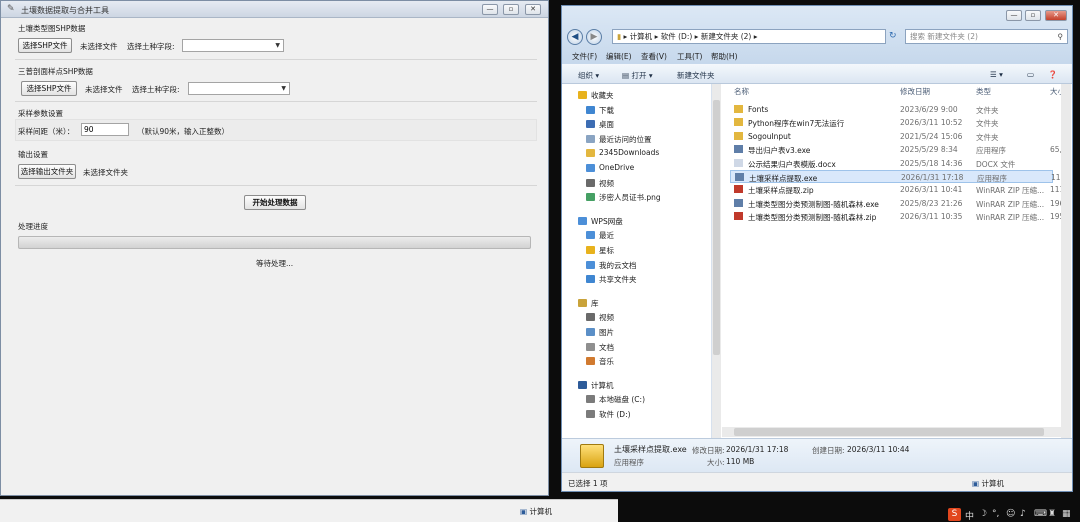 The image size is (1080, 522). I want to click on breadcrumb-computer: 计算机, so click(641, 36).